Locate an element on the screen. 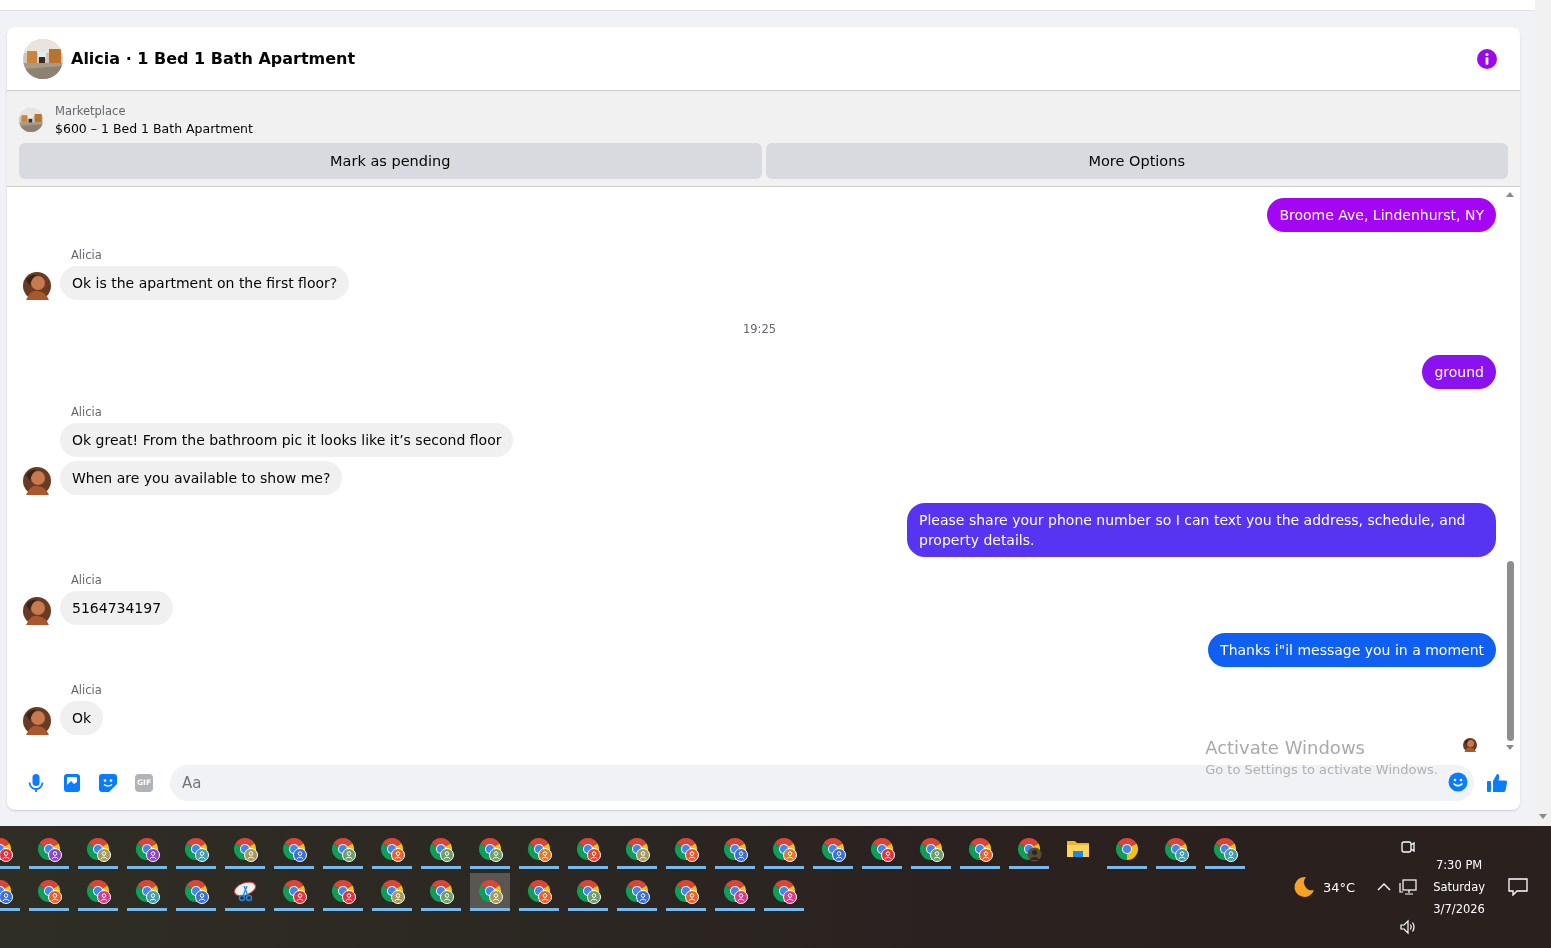 This screenshot has width=1551, height=948. message-bubble: When are you available to show me? is located at coordinates (201, 478).